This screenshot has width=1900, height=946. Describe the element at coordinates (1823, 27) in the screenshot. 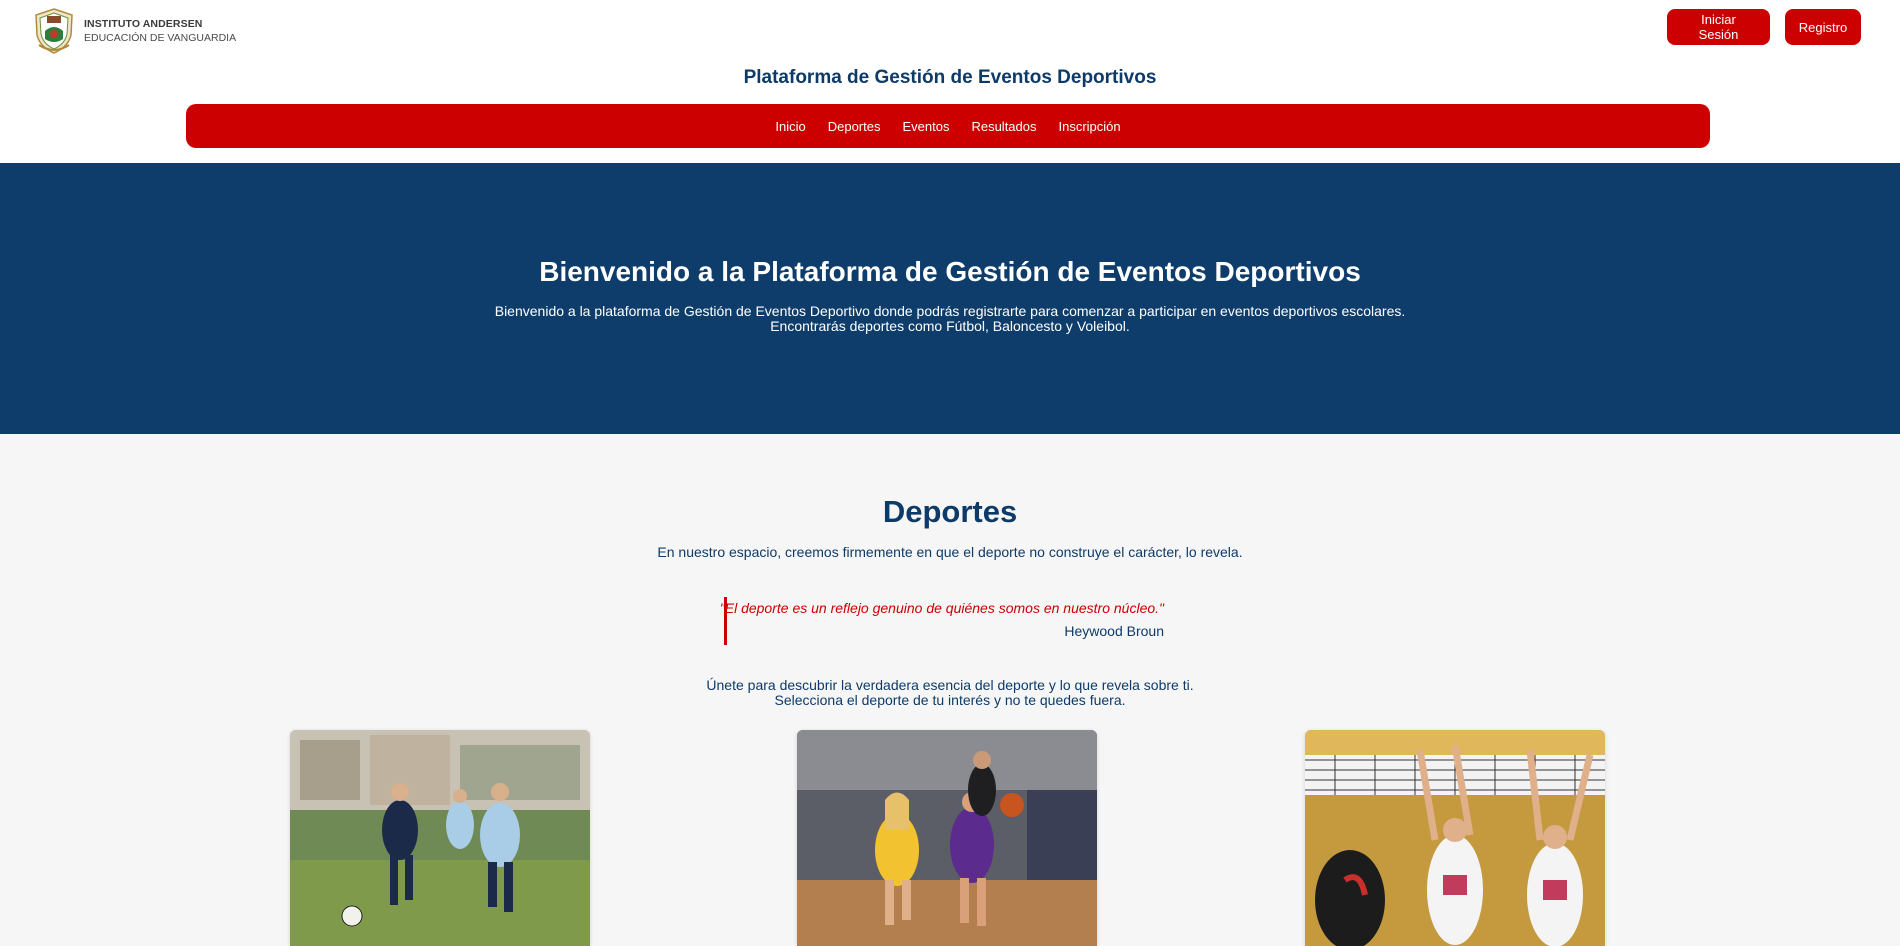

I see `register-button: Registro` at that location.